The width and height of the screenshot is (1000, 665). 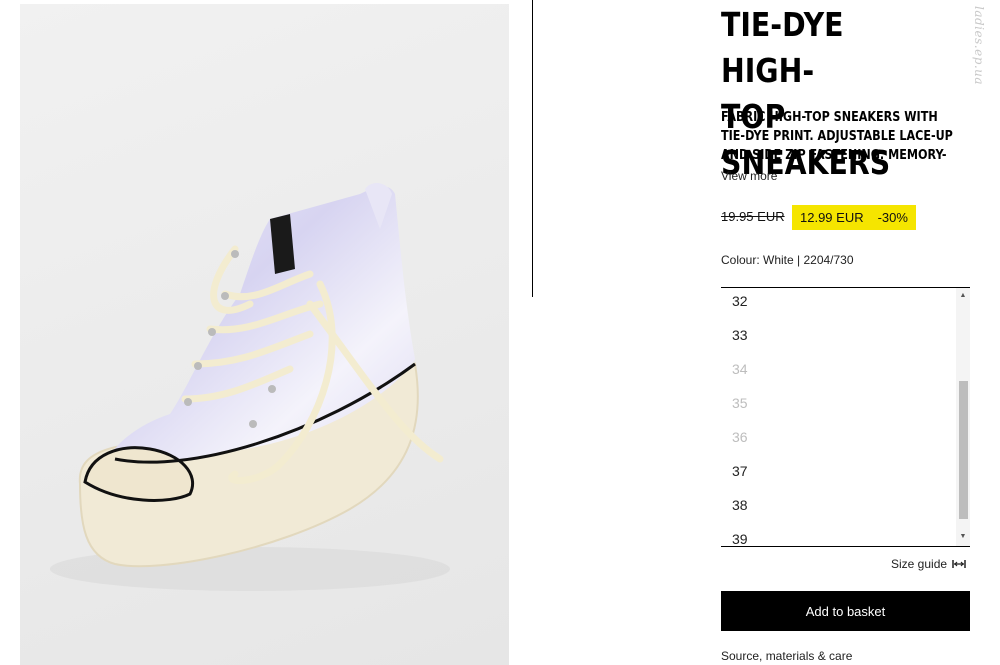 I want to click on size-selector: 32 33 34 35 36 37 38 39 ▲ ▼, so click(x=845, y=417).